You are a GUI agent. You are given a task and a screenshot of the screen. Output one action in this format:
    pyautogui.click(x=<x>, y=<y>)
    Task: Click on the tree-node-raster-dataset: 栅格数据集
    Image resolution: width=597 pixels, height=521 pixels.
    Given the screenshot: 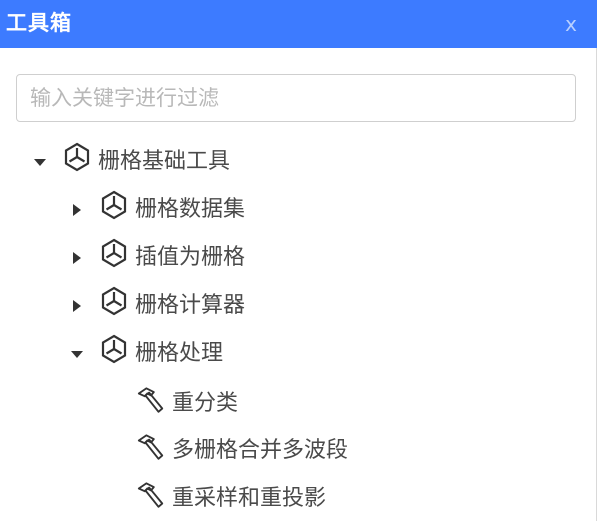 What is the action you would take?
    pyautogui.click(x=157, y=210)
    